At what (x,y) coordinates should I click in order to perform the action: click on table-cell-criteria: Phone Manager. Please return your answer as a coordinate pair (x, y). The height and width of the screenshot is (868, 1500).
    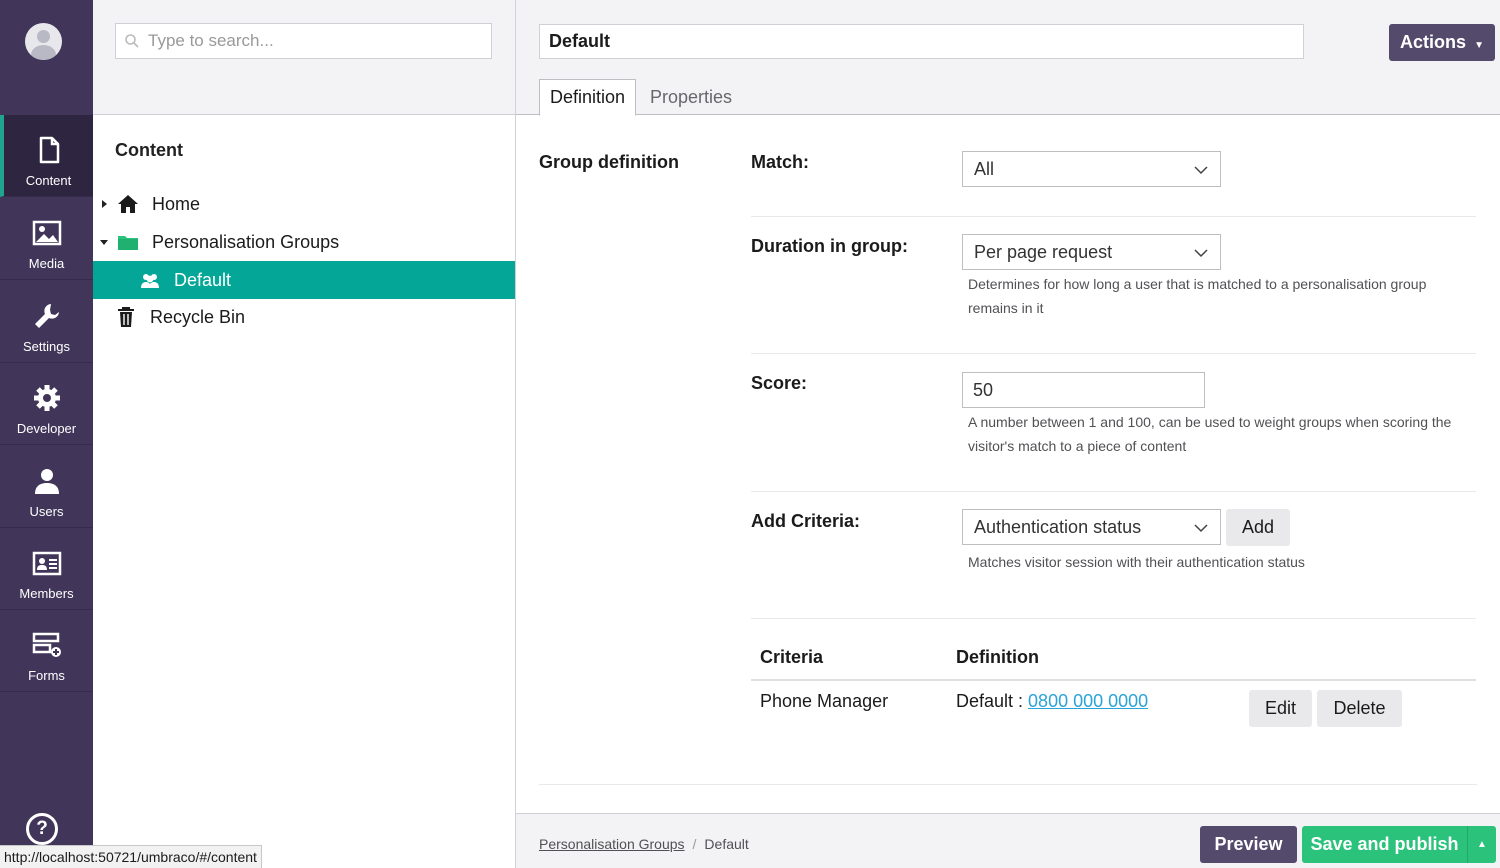
    Looking at the image, I should click on (824, 701).